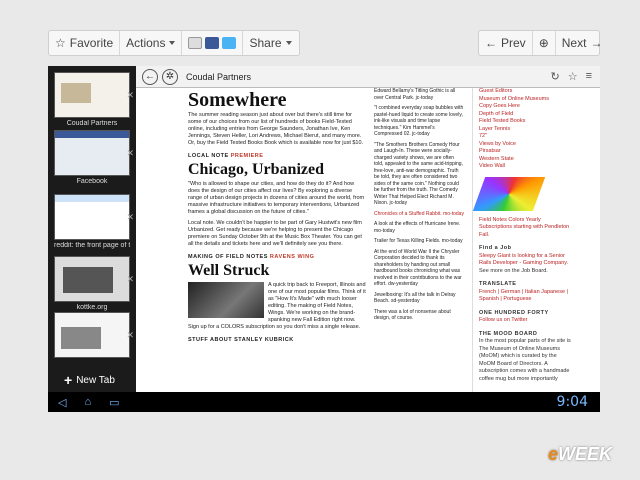 This screenshot has width=640, height=480. Describe the element at coordinates (572, 402) in the screenshot. I see `clock: 9:04` at that location.